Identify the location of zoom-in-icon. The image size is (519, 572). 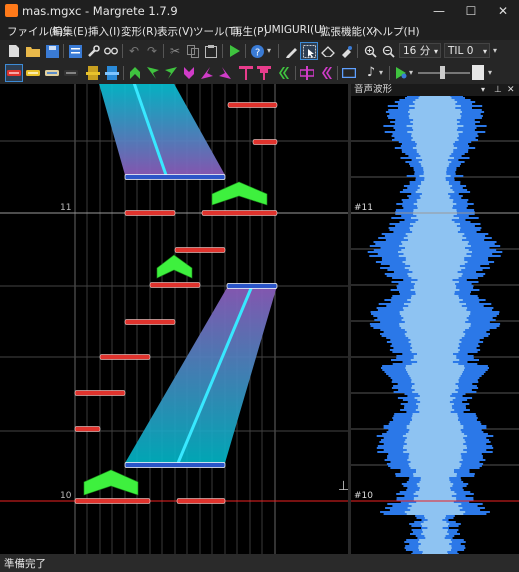
(370, 51).